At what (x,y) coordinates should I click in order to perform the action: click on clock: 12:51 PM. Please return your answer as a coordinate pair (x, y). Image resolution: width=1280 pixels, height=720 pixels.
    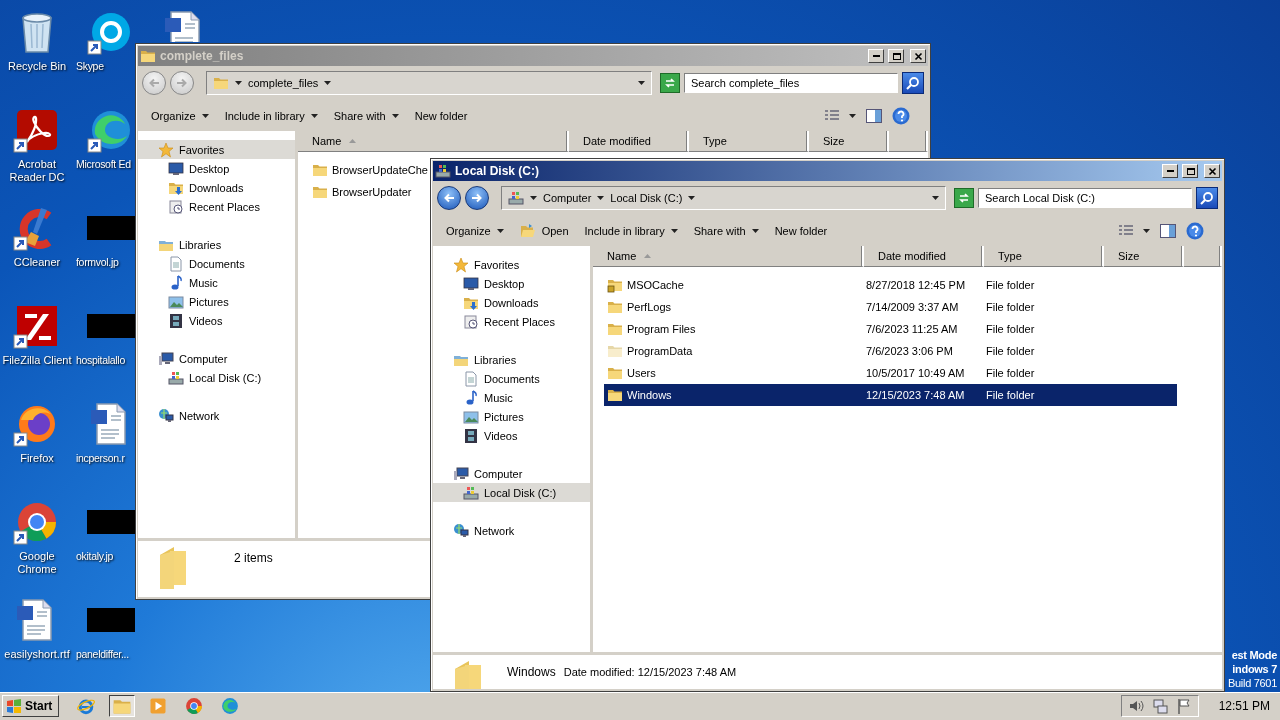
    Looking at the image, I should click on (1240, 706).